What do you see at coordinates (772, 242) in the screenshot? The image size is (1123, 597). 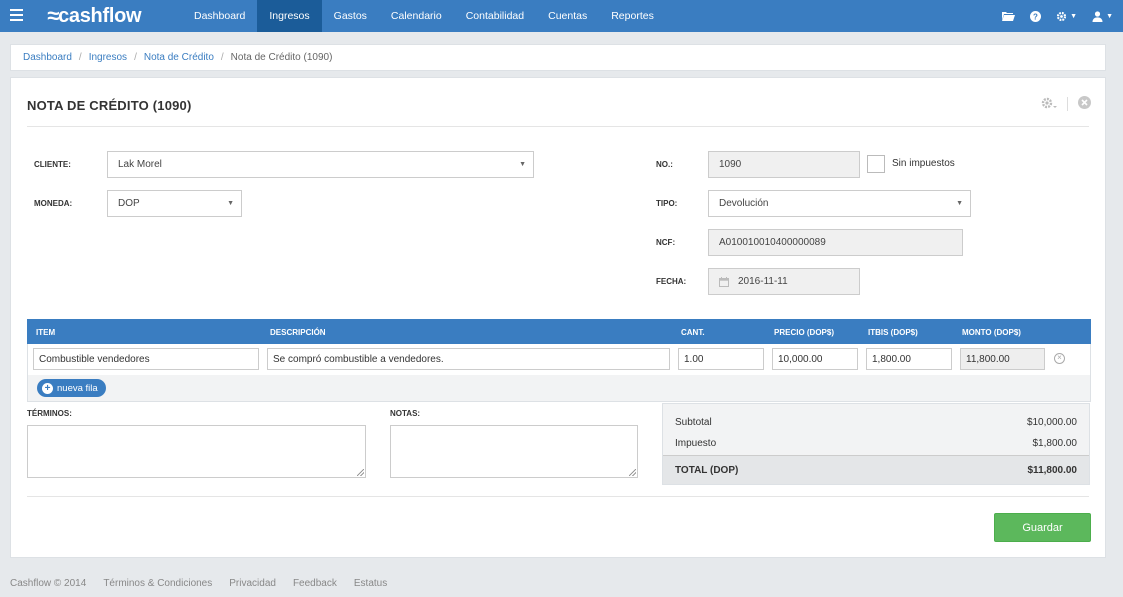 I see `ncf-value: A010010010400000089` at bounding box center [772, 242].